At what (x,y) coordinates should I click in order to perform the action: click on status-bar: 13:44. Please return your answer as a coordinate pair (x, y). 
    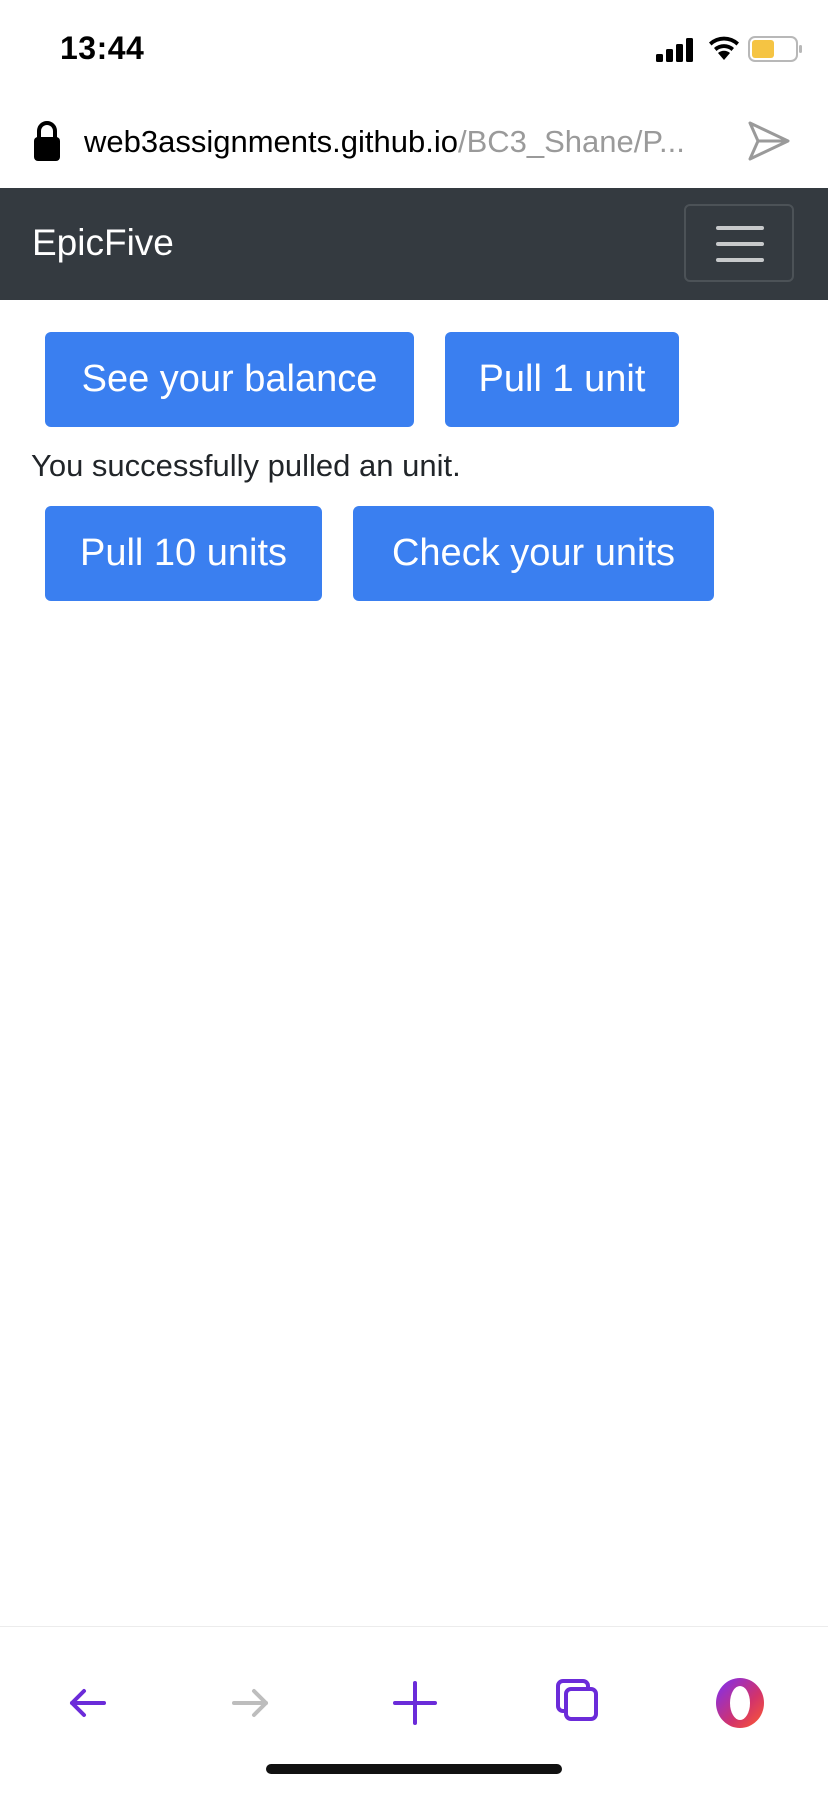
    Looking at the image, I should click on (414, 50).